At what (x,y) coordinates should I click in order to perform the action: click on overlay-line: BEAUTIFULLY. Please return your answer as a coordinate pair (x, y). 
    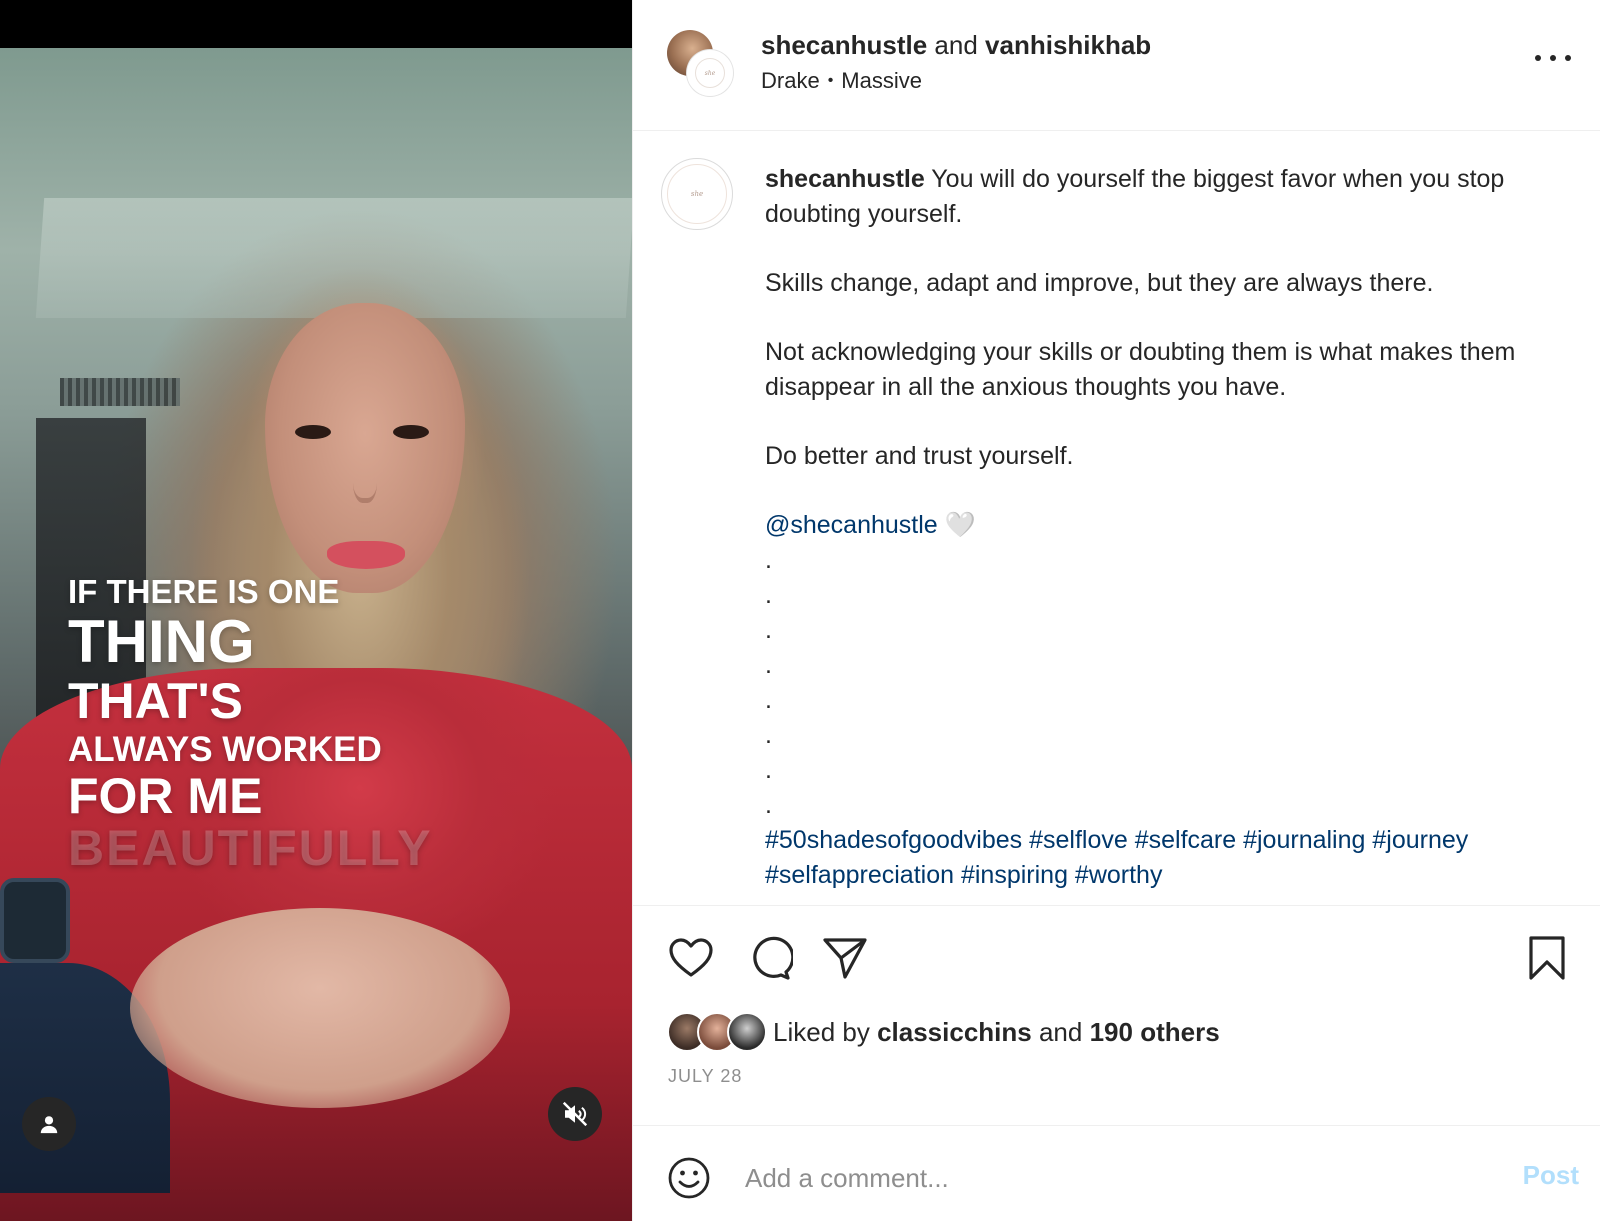
    Looking at the image, I should click on (250, 848).